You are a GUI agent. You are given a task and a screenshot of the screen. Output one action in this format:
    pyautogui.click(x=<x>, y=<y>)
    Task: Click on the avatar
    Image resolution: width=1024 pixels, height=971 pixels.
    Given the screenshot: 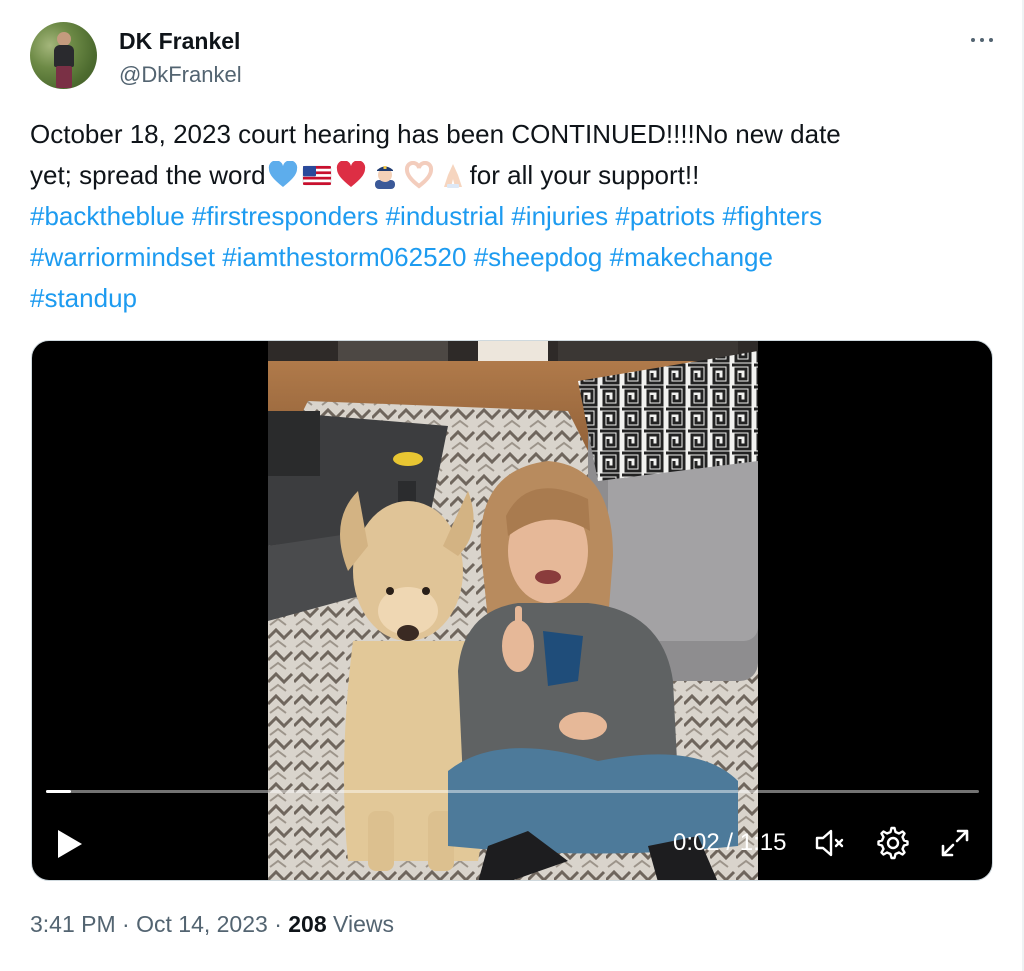 What is the action you would take?
    pyautogui.click(x=63, y=55)
    